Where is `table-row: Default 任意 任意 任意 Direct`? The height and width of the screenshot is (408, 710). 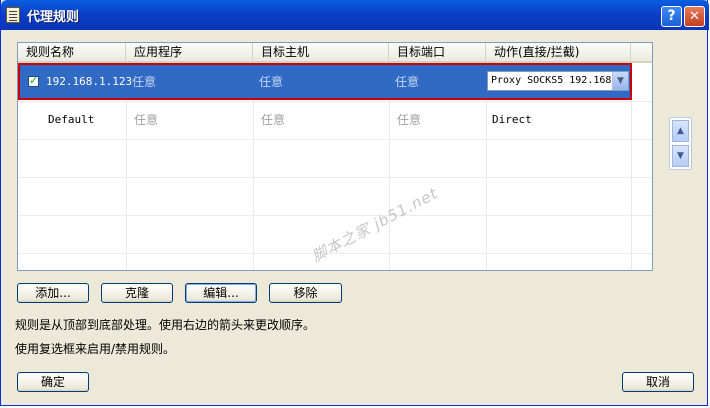
table-row: Default 任意 任意 任意 Direct is located at coordinates (325, 120).